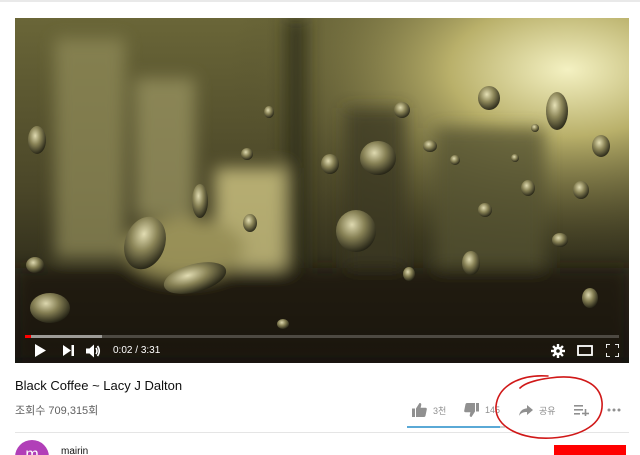 The width and height of the screenshot is (640, 455). Describe the element at coordinates (419, 410) in the screenshot. I see `thumbs-up-icon` at that location.